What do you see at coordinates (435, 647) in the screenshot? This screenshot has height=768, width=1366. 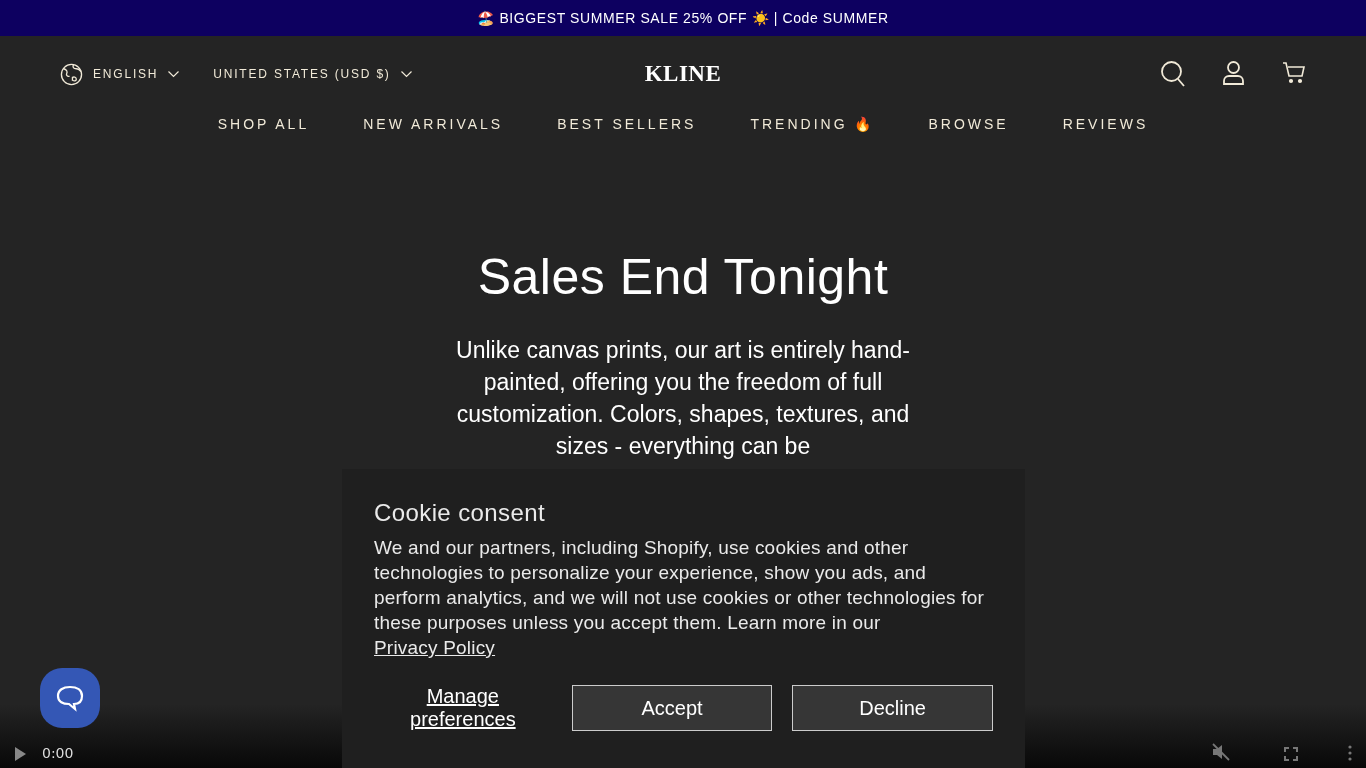 I see `privacy-policy-link: Privacy Policy` at bounding box center [435, 647].